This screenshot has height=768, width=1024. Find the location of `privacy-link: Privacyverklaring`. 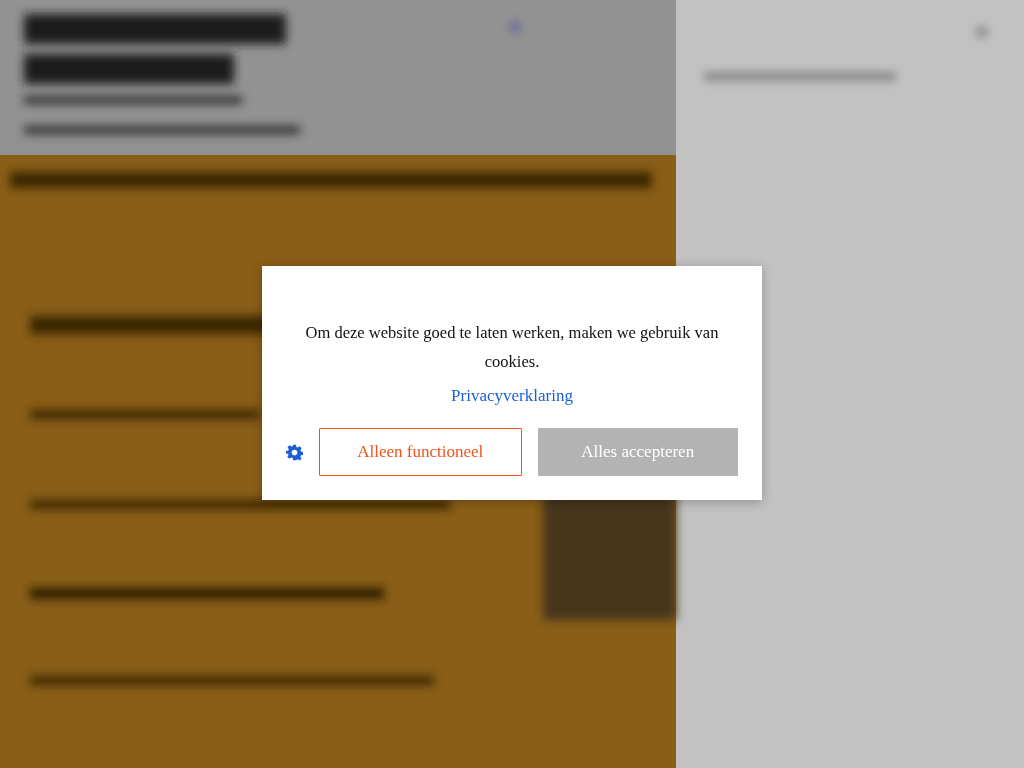

privacy-link: Privacyverklaring is located at coordinates (512, 396).